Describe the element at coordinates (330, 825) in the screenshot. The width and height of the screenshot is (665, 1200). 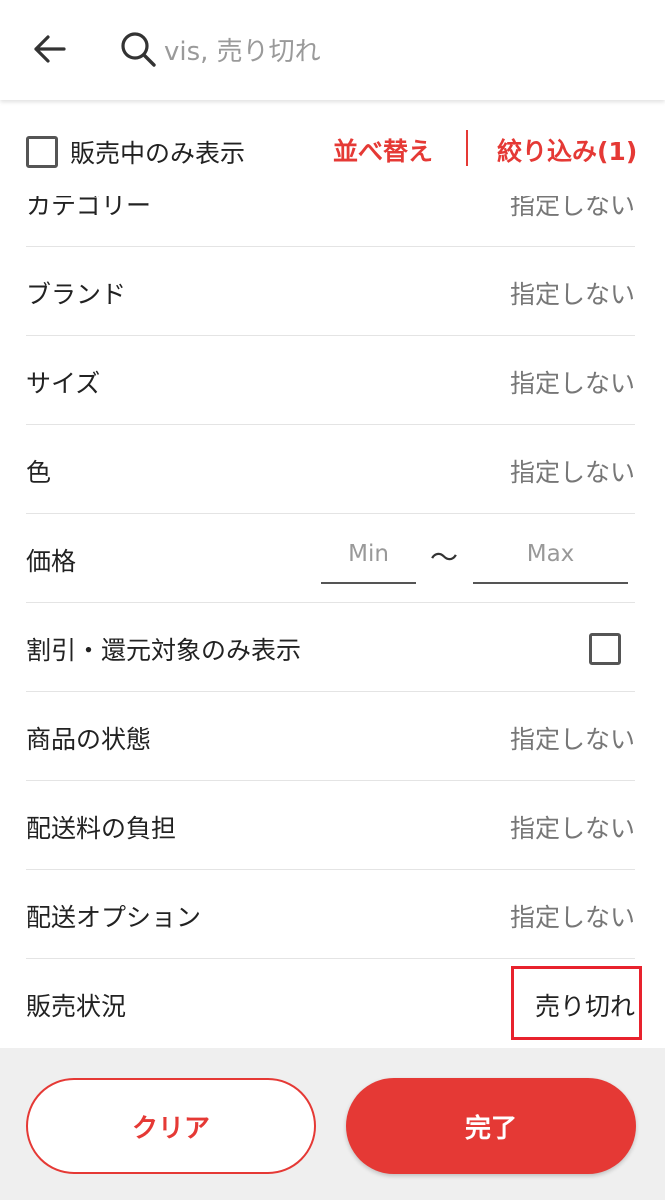
I see `filter-row-shipping-fee: 配送料の負担 指定しない` at that location.